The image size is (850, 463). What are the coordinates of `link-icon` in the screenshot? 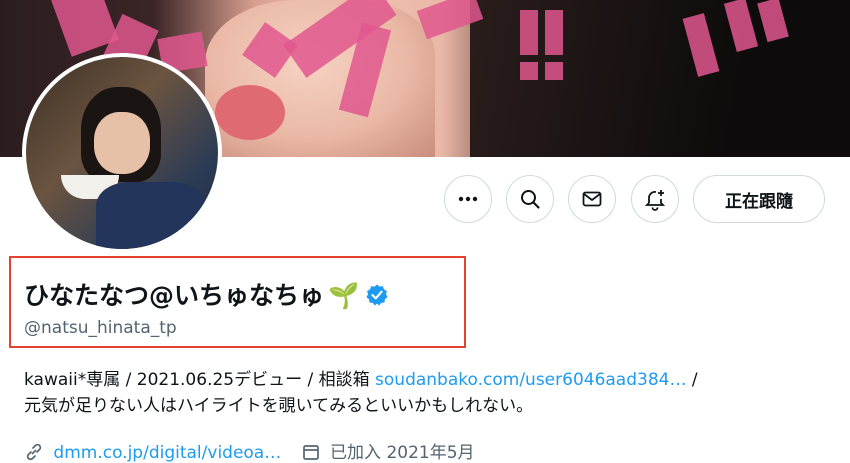 It's located at (34, 452).